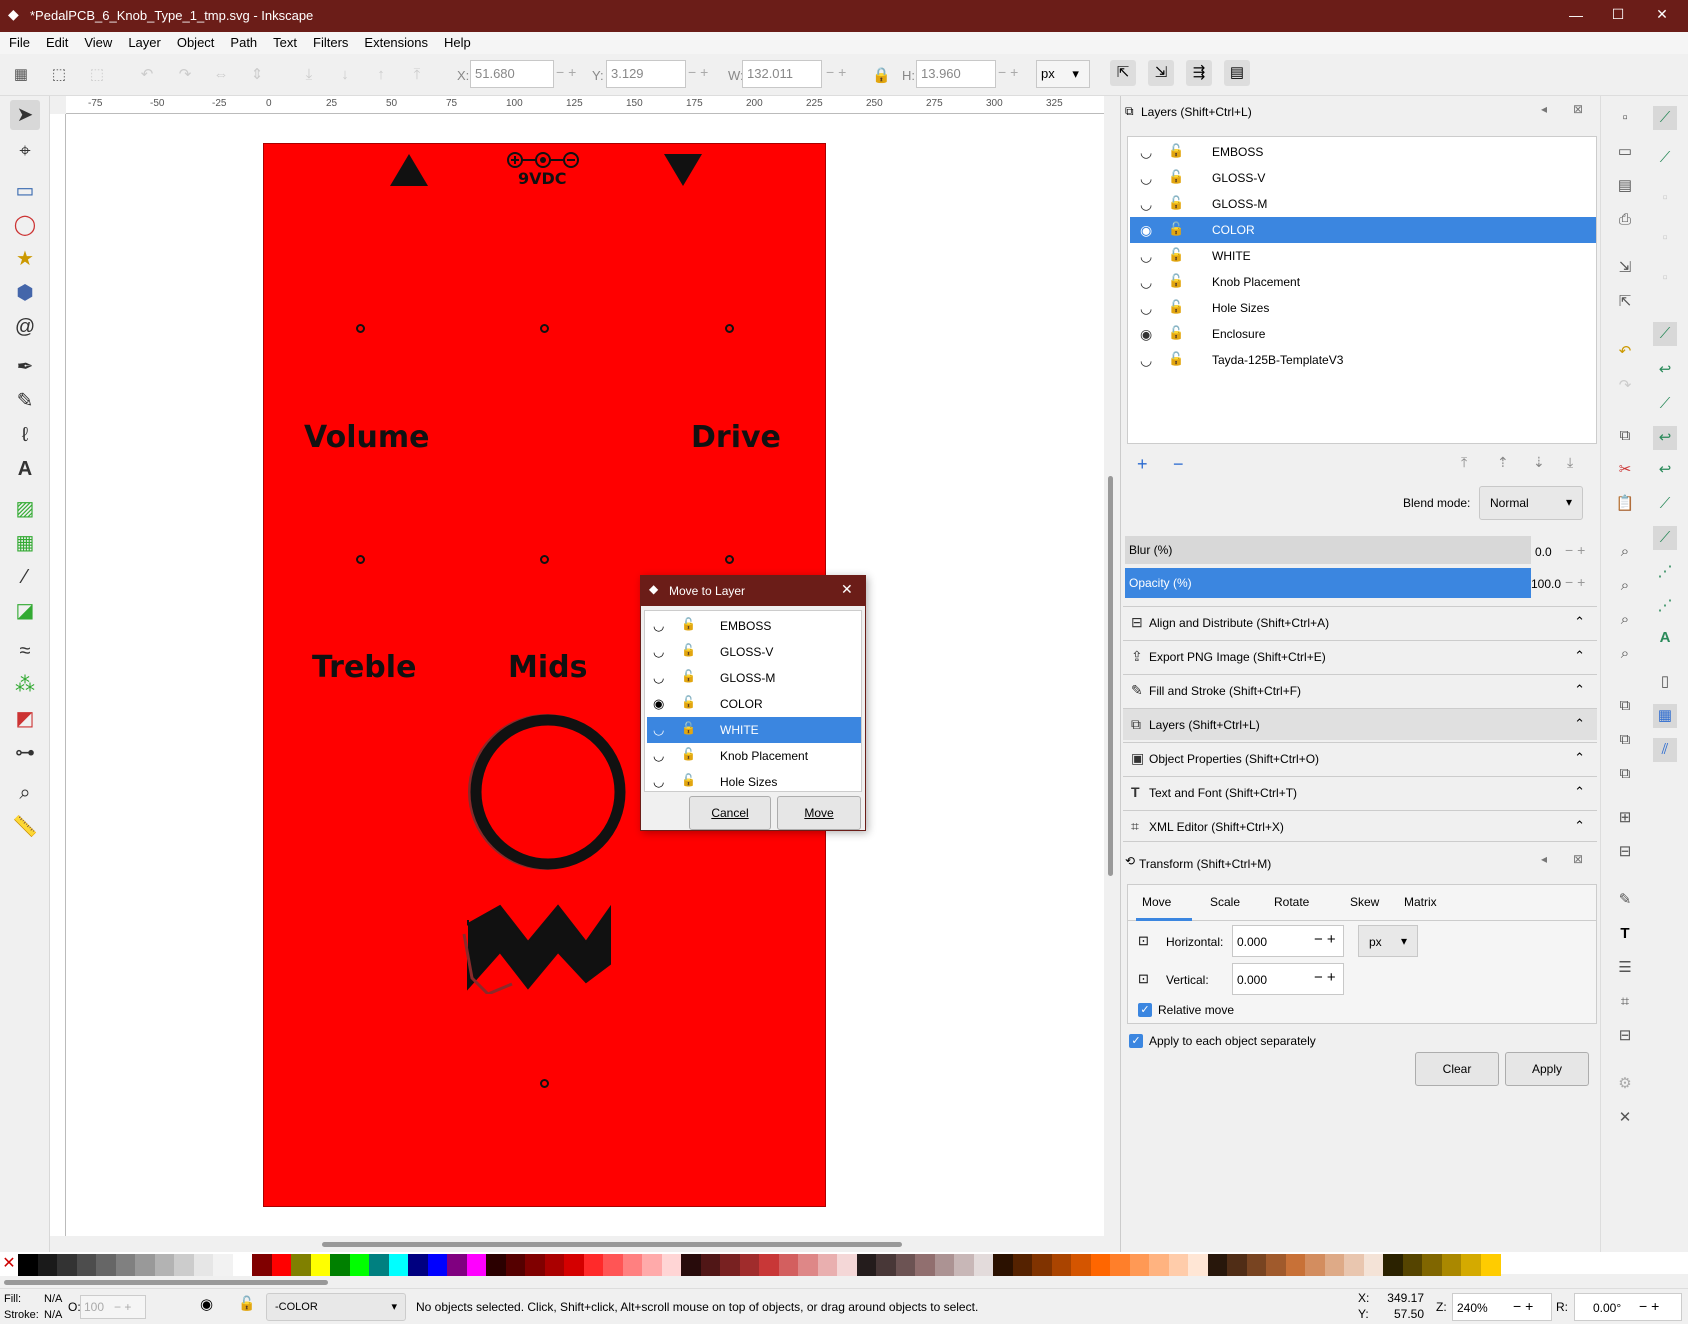 Image resolution: width=1688 pixels, height=1324 pixels. Describe the element at coordinates (1136, 1041) in the screenshot. I see `apply-each-checkbox: ✓` at that location.